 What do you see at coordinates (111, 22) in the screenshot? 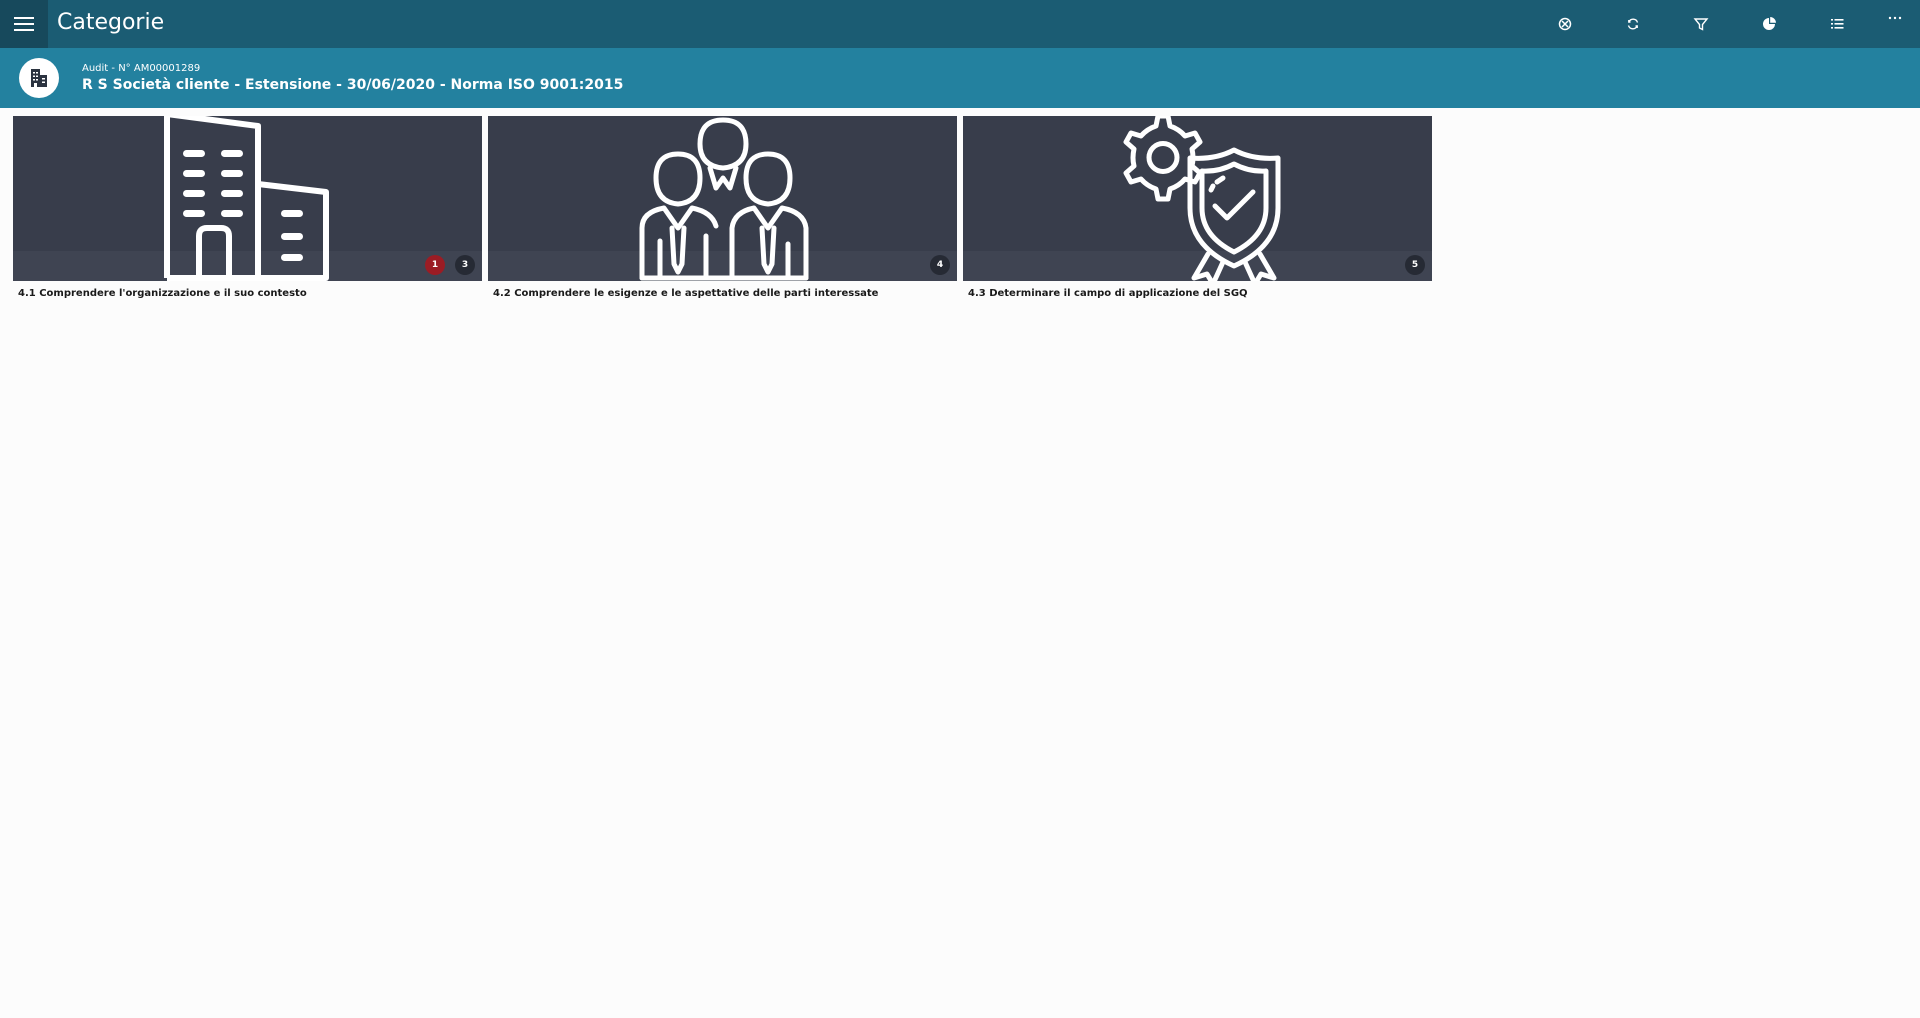
I see `page-title: Categorie` at bounding box center [111, 22].